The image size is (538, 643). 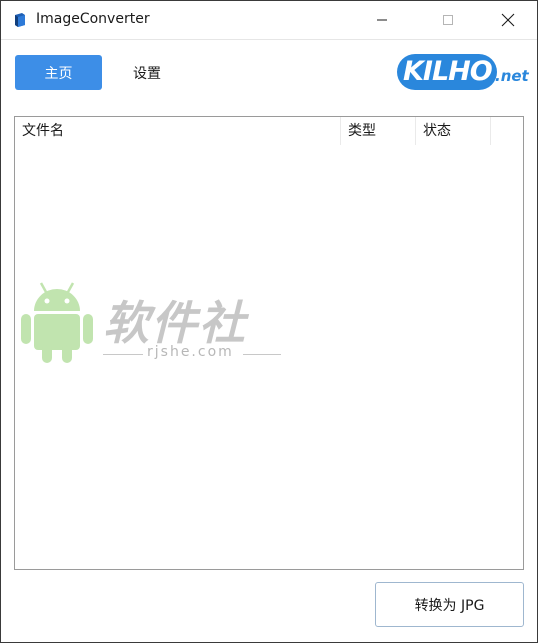 I want to click on logo-suffix-text: .net, so click(x=512, y=76).